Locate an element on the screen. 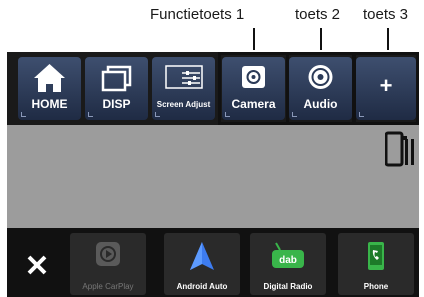  camera-label: Camera is located at coordinates (253, 104).